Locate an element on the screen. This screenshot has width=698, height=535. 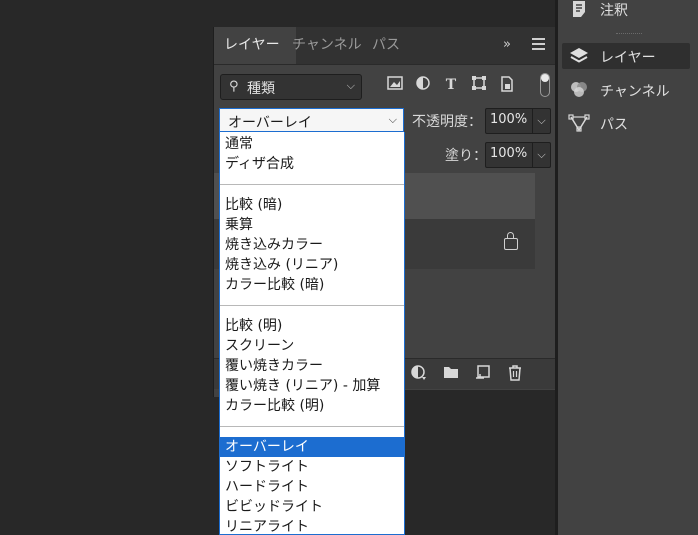
new-layer-icon is located at coordinates (483, 374).